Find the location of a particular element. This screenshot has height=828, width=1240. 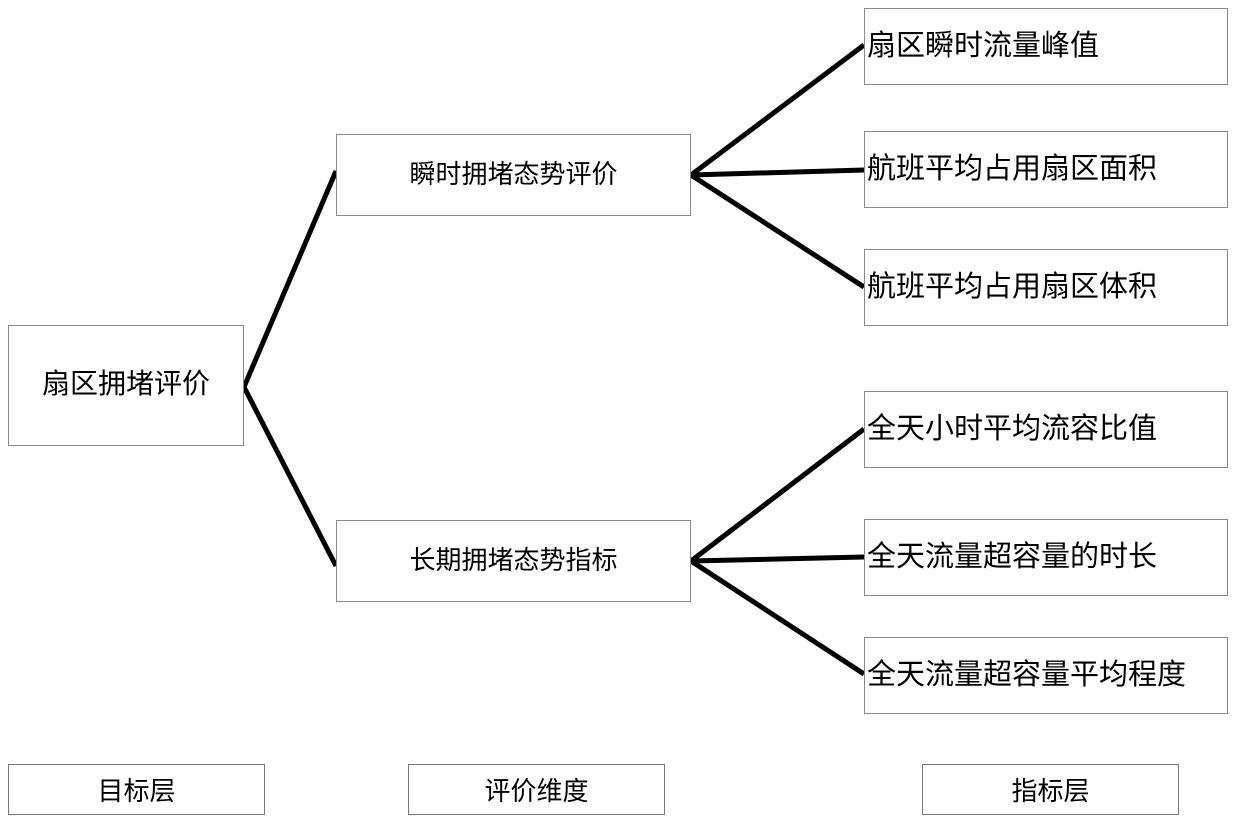

node-indicator-4: 全天小时平均流容比值 is located at coordinates (1046, 429).